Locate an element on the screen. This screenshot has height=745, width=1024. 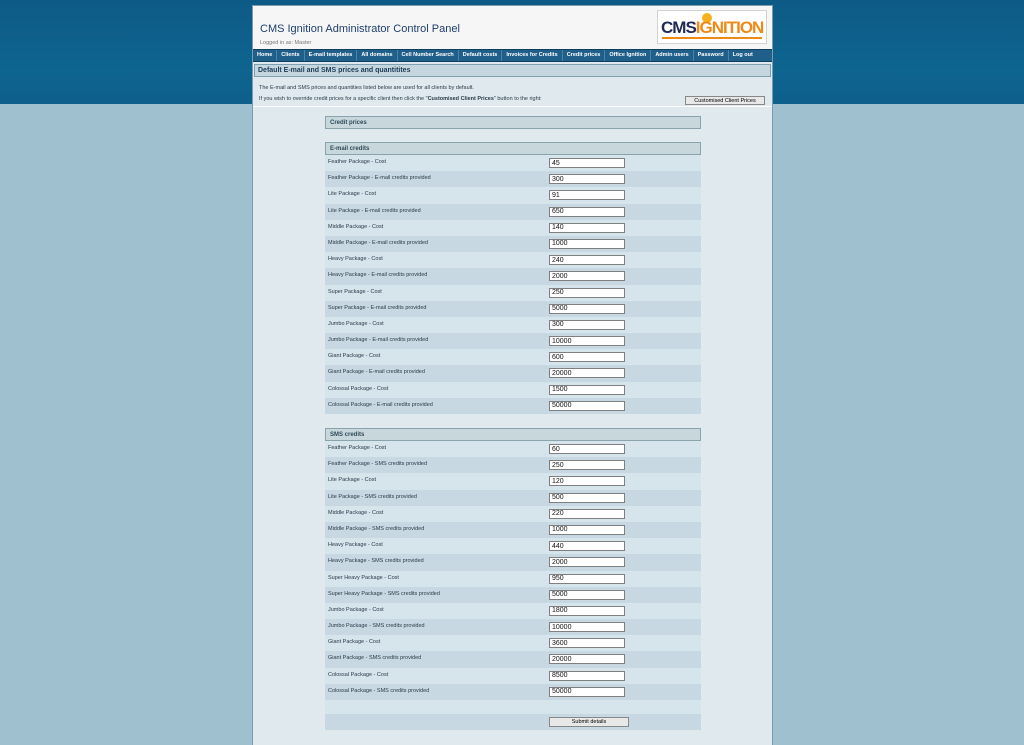
email-row-label: Giant Package - Cost is located at coordinates (354, 356).